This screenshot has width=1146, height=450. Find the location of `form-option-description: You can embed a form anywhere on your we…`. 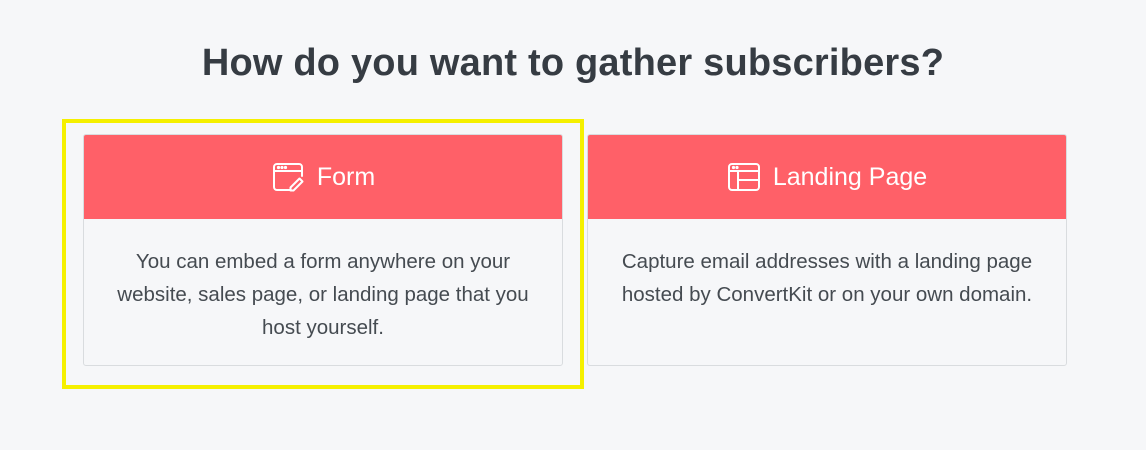

form-option-description: You can embed a form anywhere on your we… is located at coordinates (323, 294).